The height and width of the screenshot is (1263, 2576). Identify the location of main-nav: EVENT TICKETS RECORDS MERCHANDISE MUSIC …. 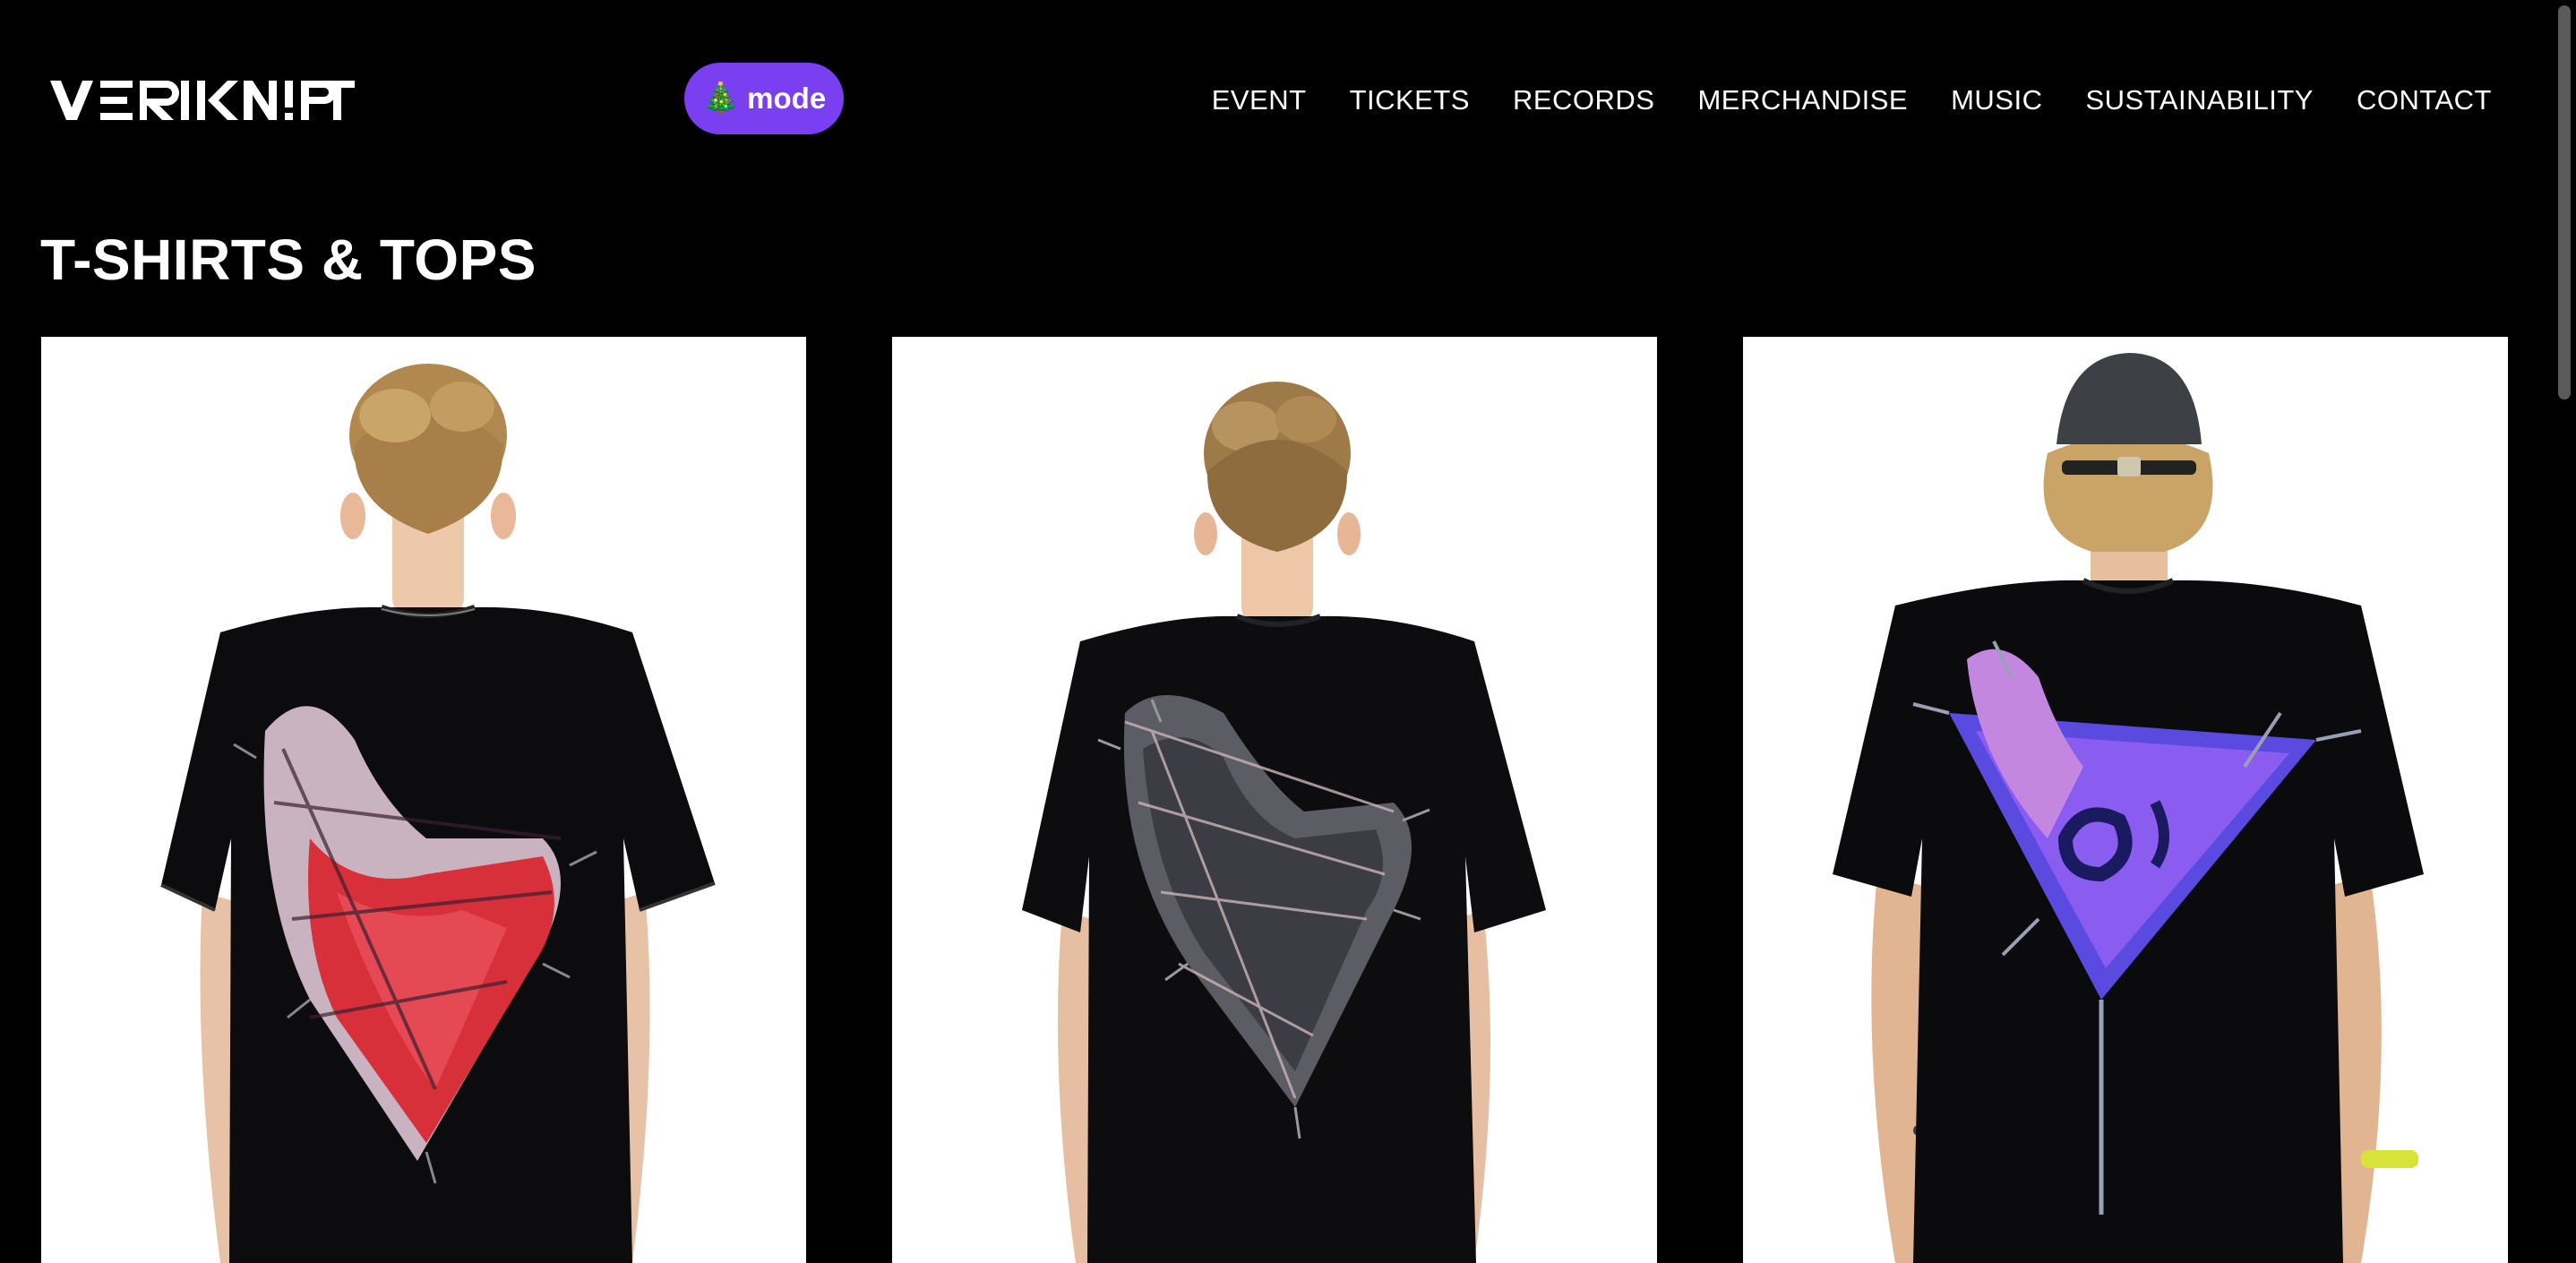
(1852, 100).